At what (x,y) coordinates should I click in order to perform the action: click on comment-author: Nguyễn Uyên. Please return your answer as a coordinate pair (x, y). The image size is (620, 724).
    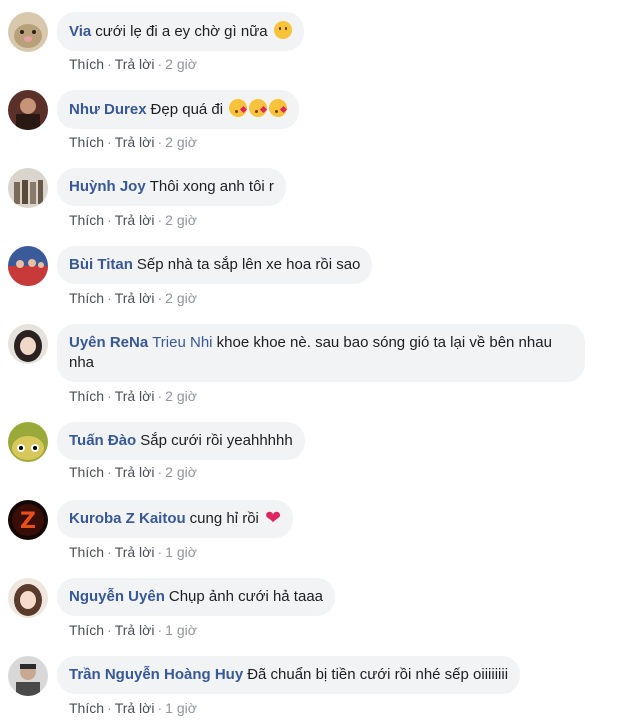
    Looking at the image, I should click on (117, 596).